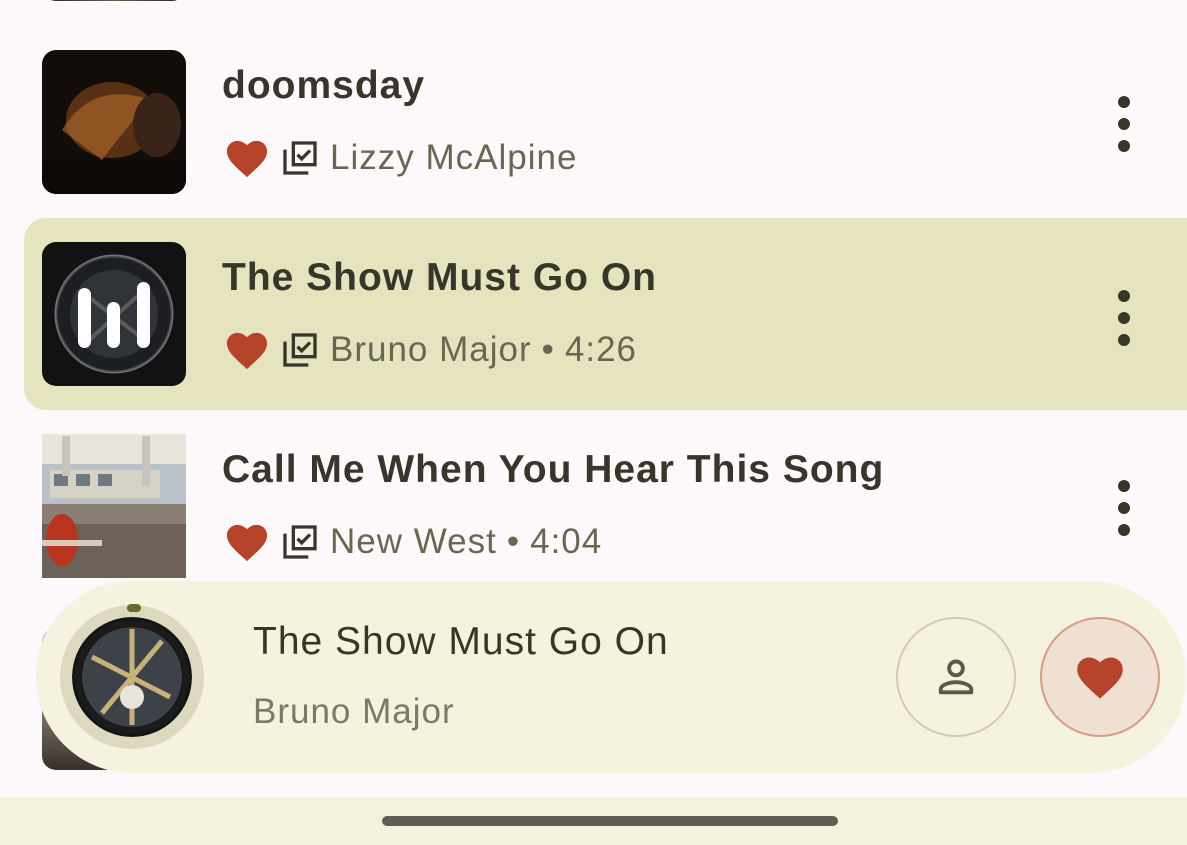 The height and width of the screenshot is (845, 1187). Describe the element at coordinates (439, 277) in the screenshot. I see `song-title: The Show Must Go On` at that location.